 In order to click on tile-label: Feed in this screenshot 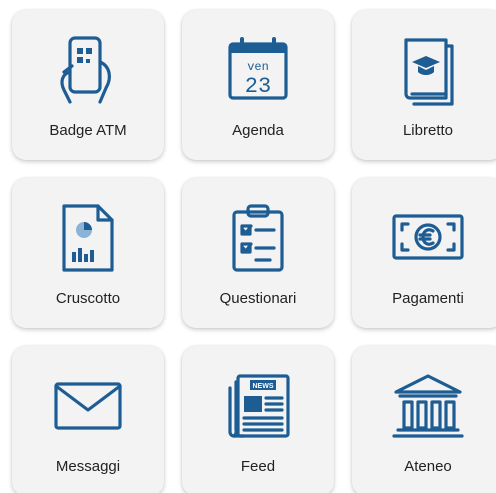, I will do `click(258, 466)`.